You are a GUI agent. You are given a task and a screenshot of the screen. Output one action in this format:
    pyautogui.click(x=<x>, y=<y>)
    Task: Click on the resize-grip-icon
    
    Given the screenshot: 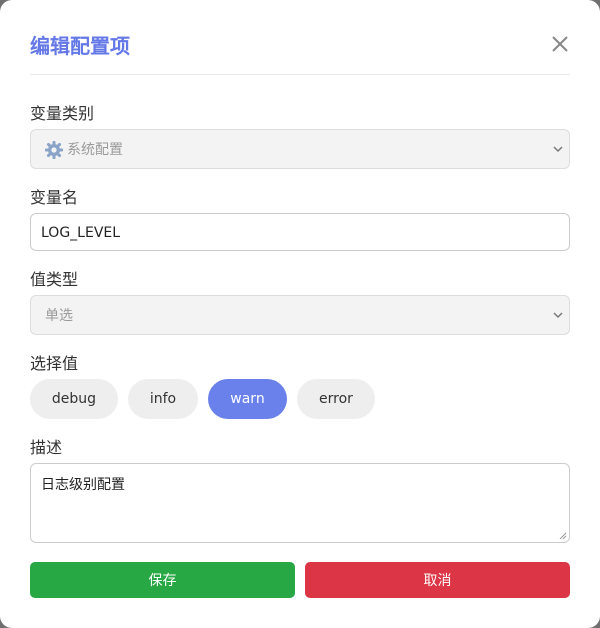 What is the action you would take?
    pyautogui.click(x=563, y=536)
    